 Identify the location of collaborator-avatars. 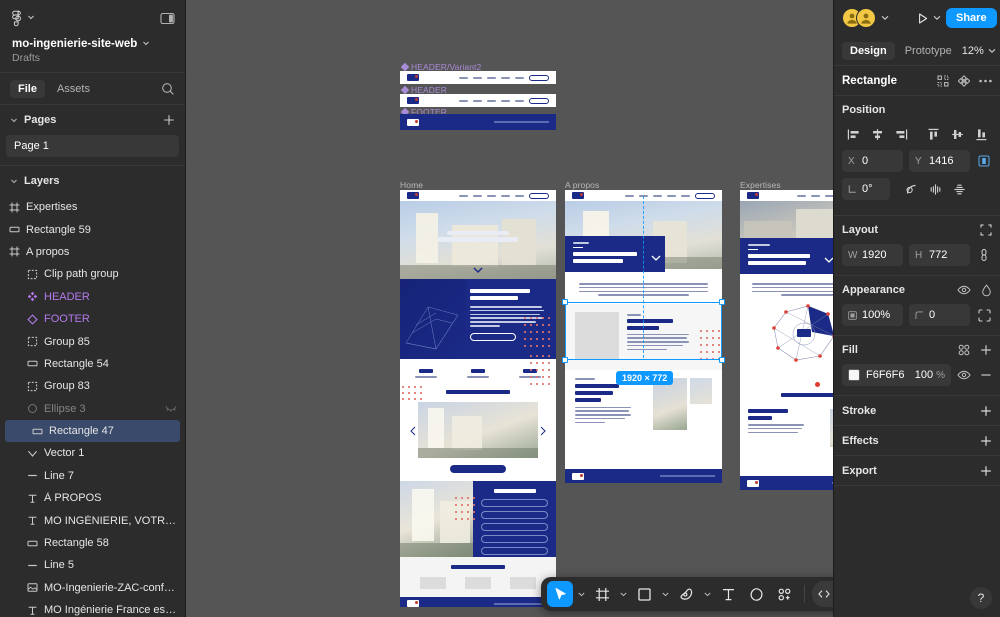
(865, 18).